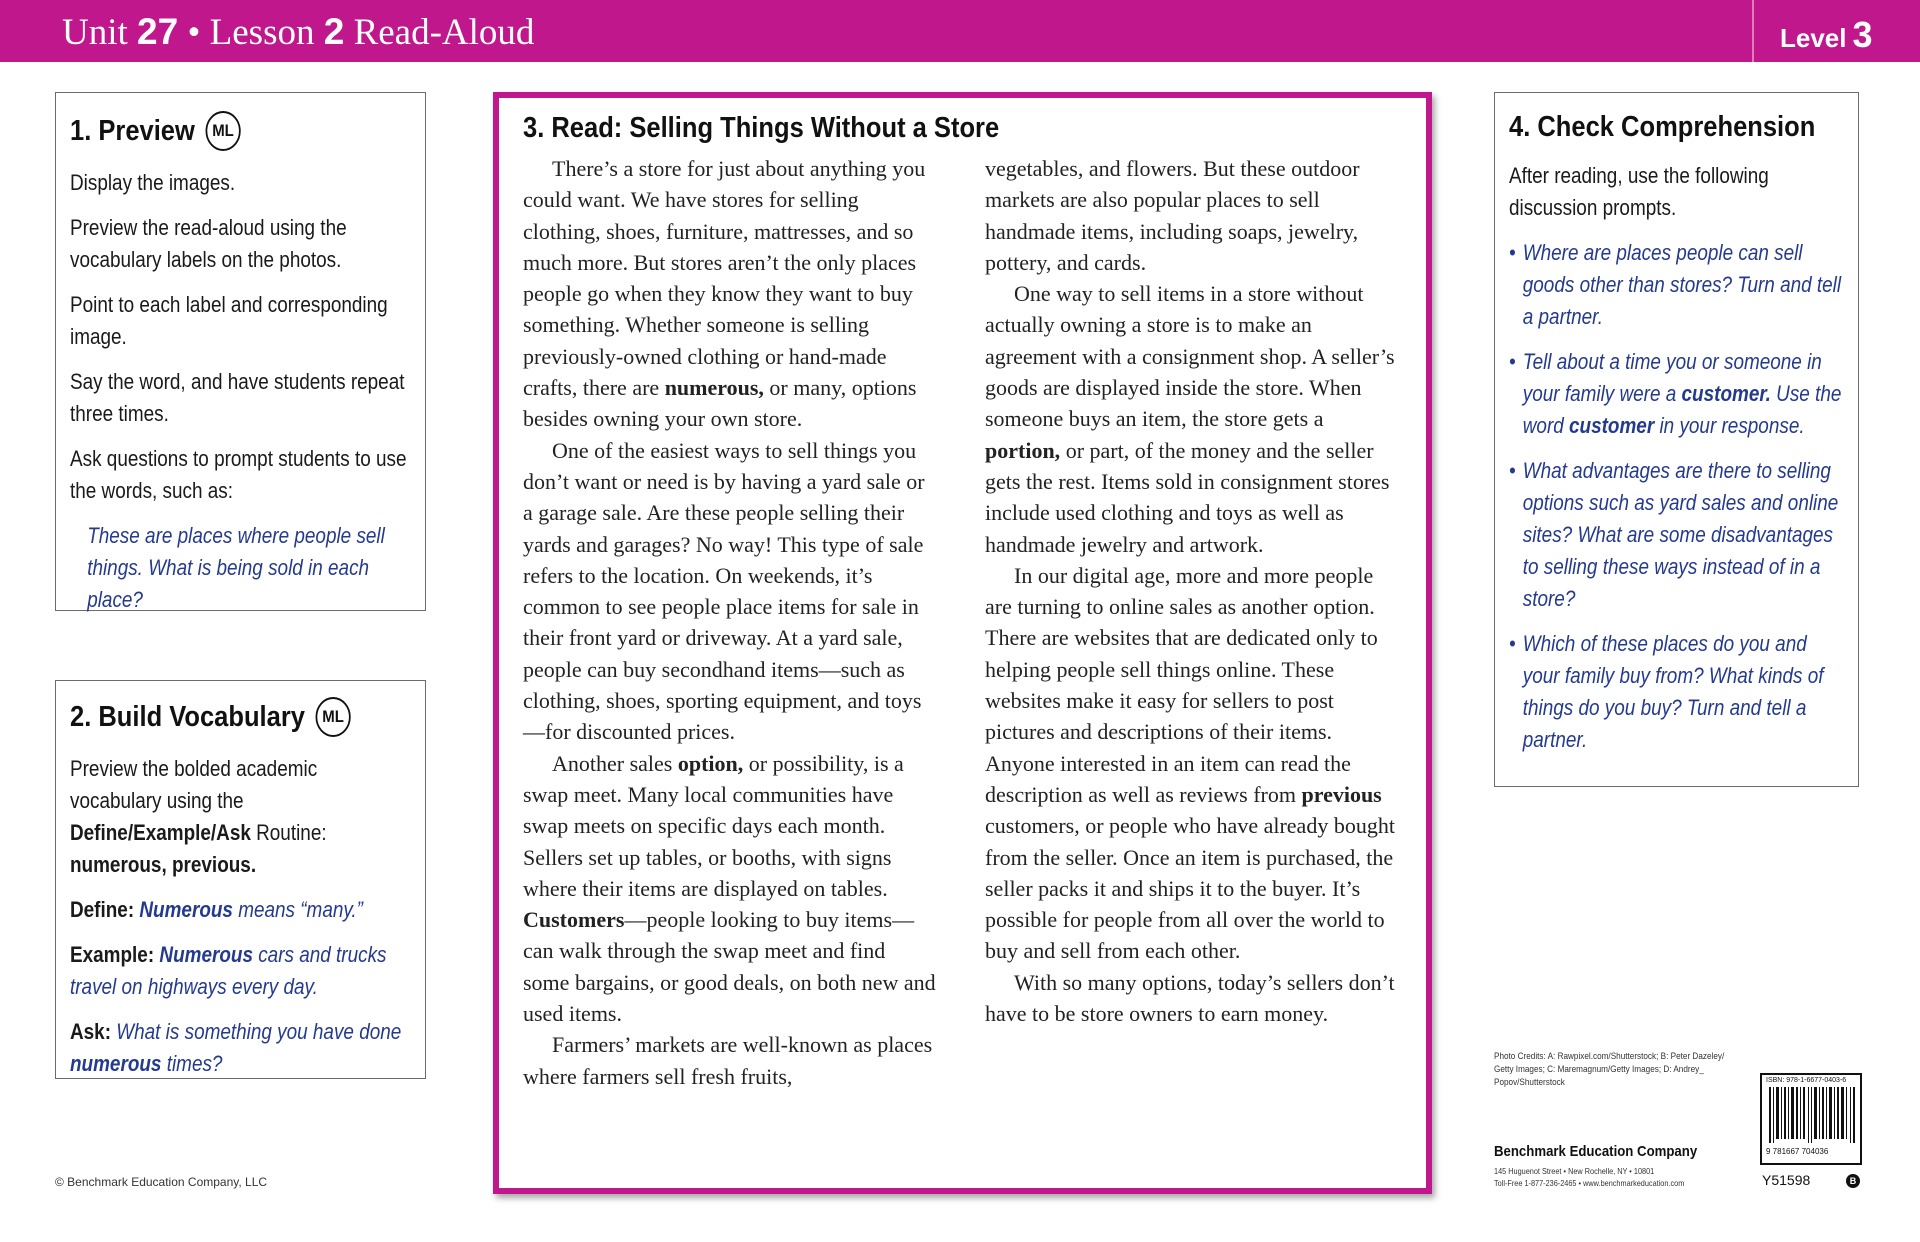 This screenshot has width=1920, height=1242. What do you see at coordinates (1753, 31) in the screenshot?
I see `header-divider` at bounding box center [1753, 31].